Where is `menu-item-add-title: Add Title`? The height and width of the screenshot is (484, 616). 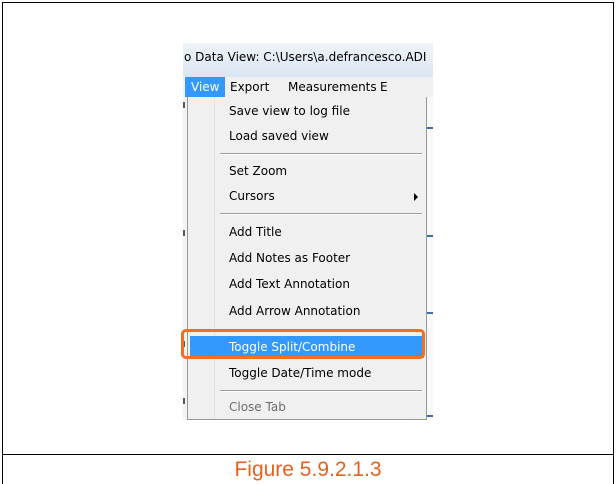 menu-item-add-title: Add Title is located at coordinates (307, 232).